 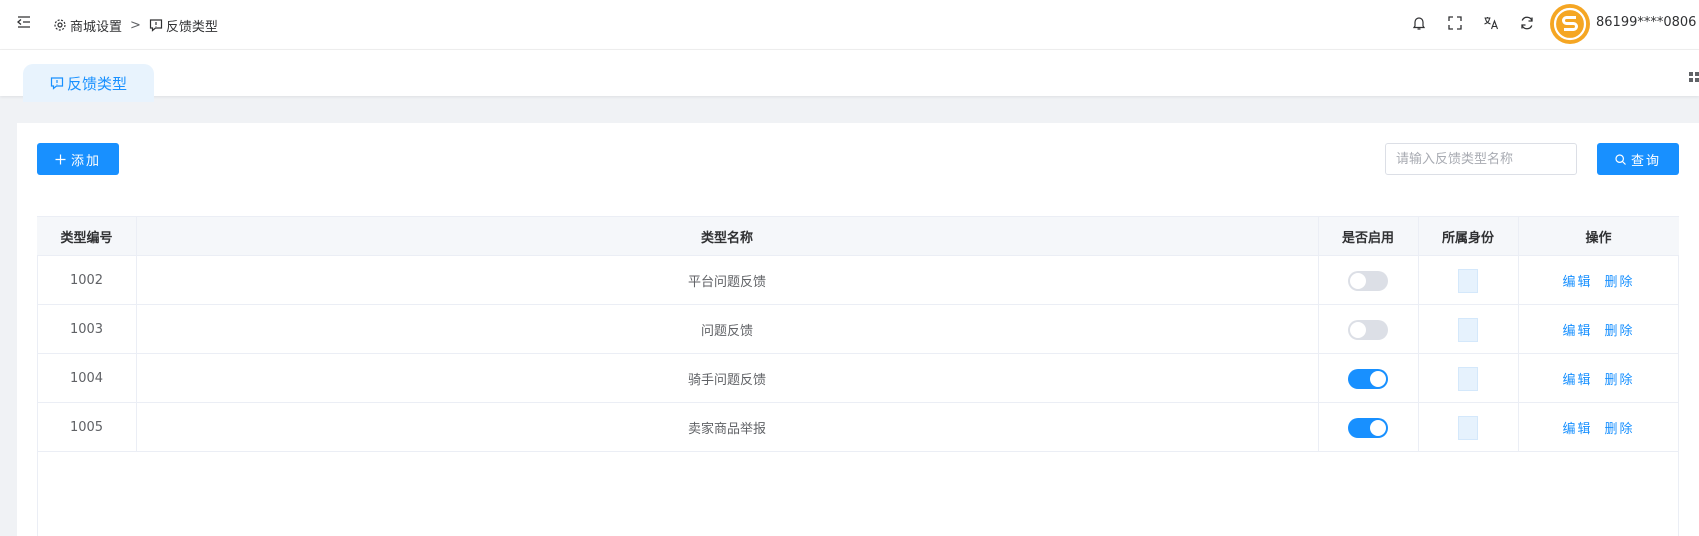 What do you see at coordinates (85, 161) in the screenshot?
I see `add-button-label: 添加` at bounding box center [85, 161].